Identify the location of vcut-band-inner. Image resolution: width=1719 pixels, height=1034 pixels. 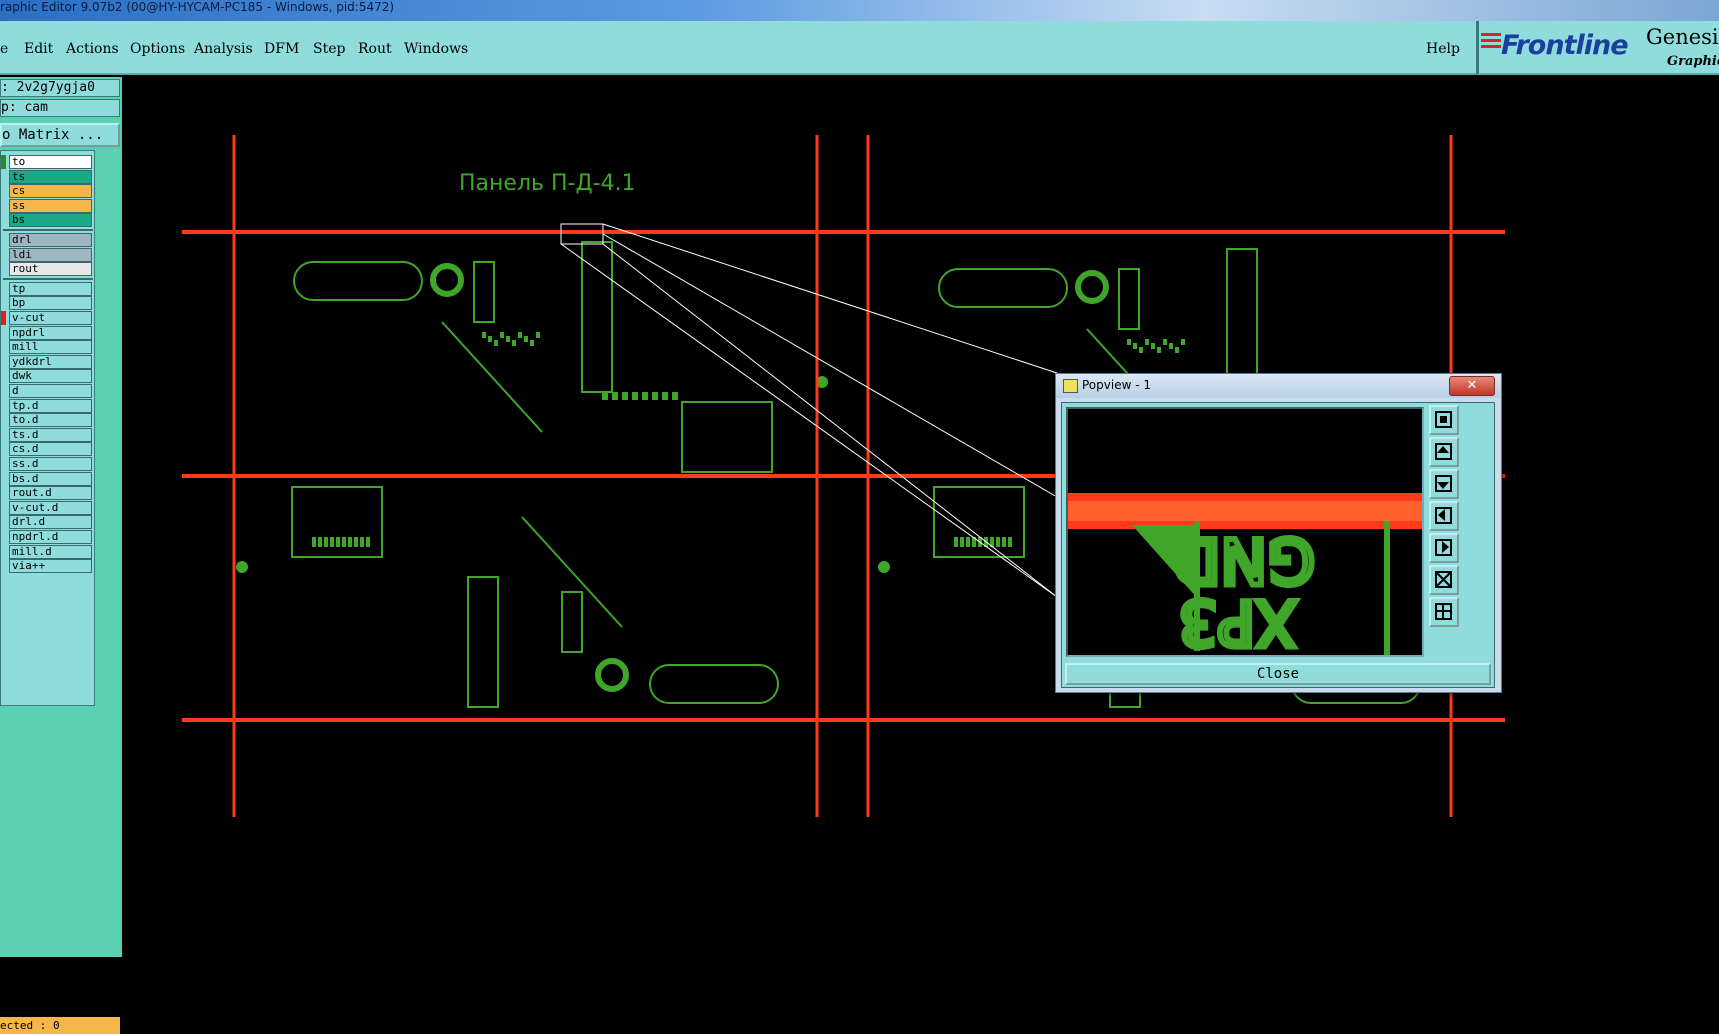
(1245, 511).